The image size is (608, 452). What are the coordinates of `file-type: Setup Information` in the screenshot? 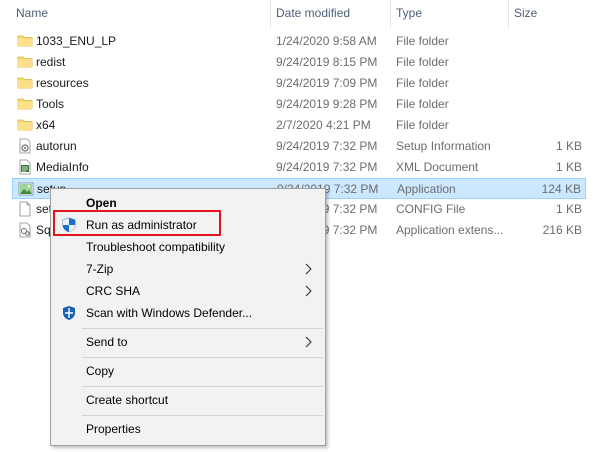 It's located at (443, 146).